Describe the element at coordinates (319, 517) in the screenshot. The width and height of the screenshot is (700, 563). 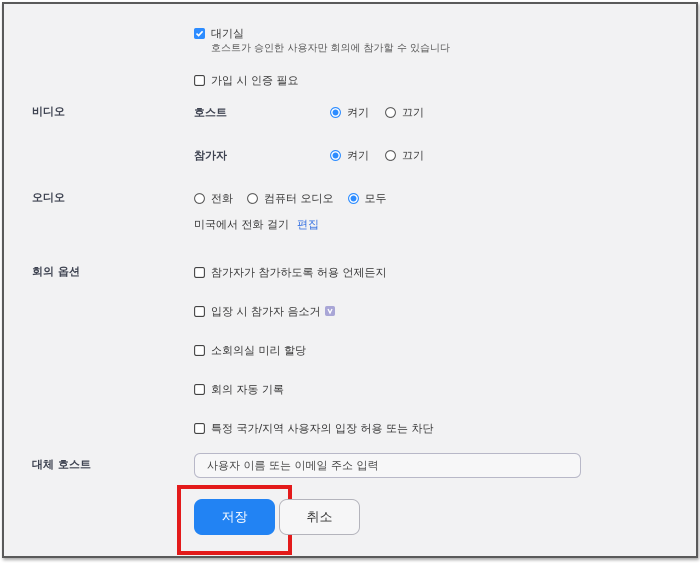
I see `cancel-button: 취소` at that location.